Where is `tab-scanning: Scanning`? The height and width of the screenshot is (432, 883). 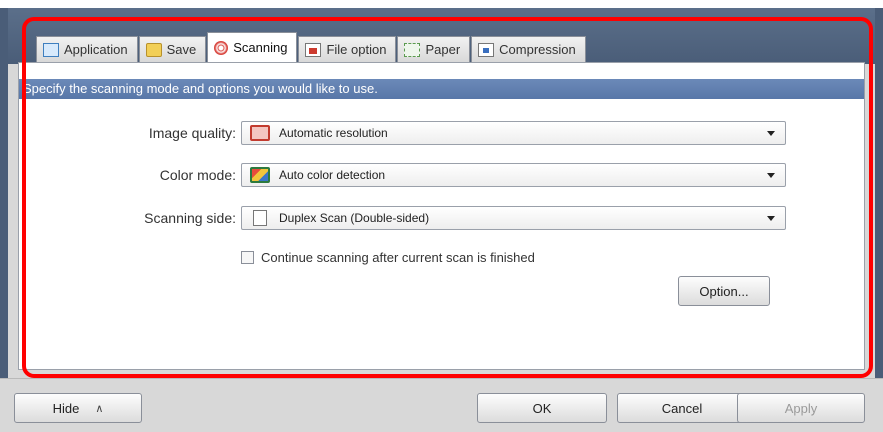 tab-scanning: Scanning is located at coordinates (252, 47).